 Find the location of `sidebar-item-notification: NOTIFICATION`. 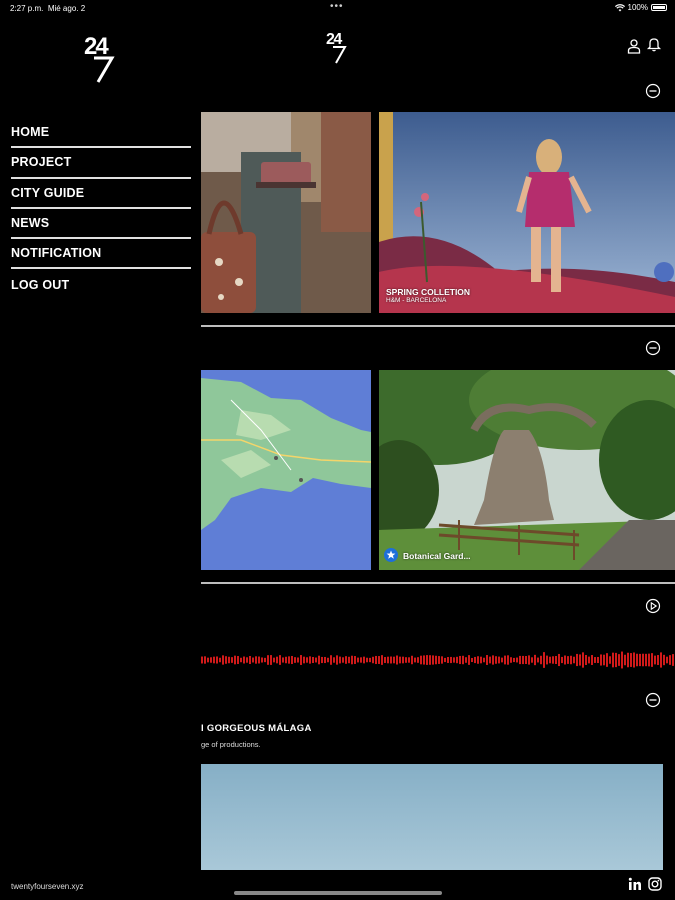

sidebar-item-notification: NOTIFICATION is located at coordinates (101, 254).